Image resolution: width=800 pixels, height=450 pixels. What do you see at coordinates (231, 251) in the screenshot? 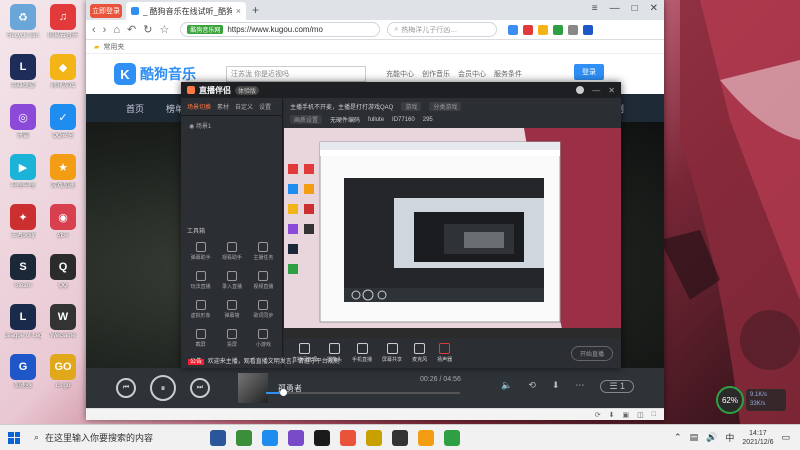
I see `toolbox-item: 观看助手` at bounding box center [231, 251].